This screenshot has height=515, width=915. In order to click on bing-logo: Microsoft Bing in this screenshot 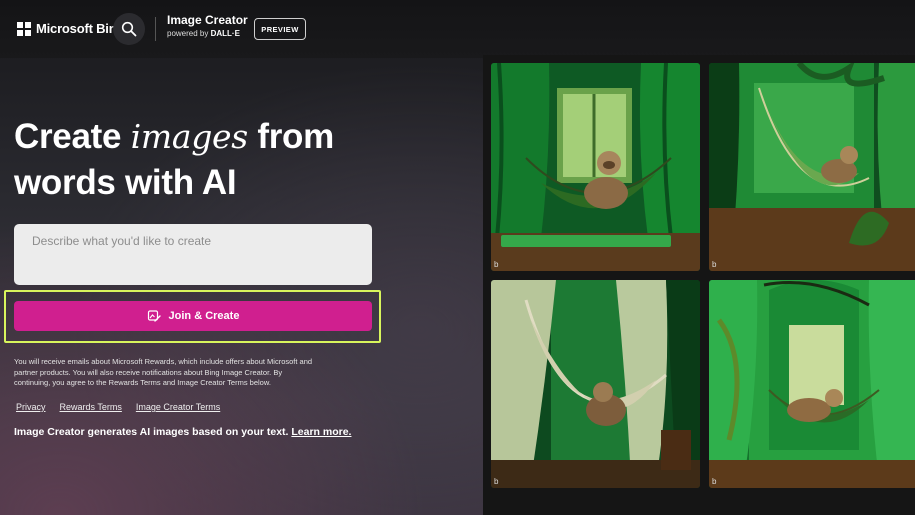, I will do `click(70, 28)`.